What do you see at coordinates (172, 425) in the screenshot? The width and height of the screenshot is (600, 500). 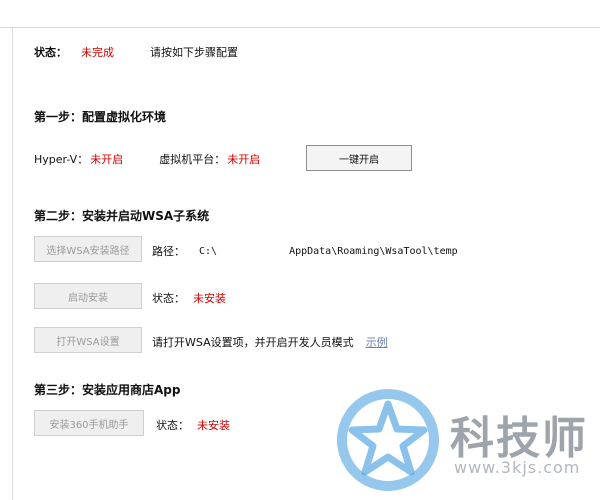 I see `assistant-status-label: 状态：` at bounding box center [172, 425].